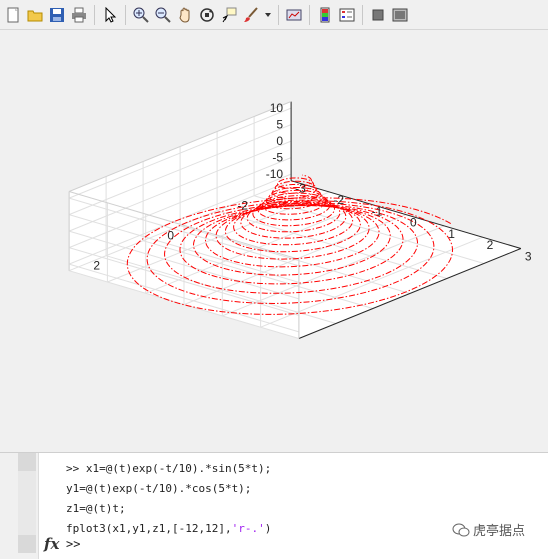 The width and height of the screenshot is (548, 559). Describe the element at coordinates (35, 15) in the screenshot. I see `open-file-icon` at that location.